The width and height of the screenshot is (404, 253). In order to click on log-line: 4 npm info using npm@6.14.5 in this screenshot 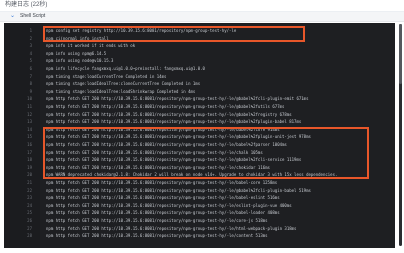, I will do `click(199, 53)`.